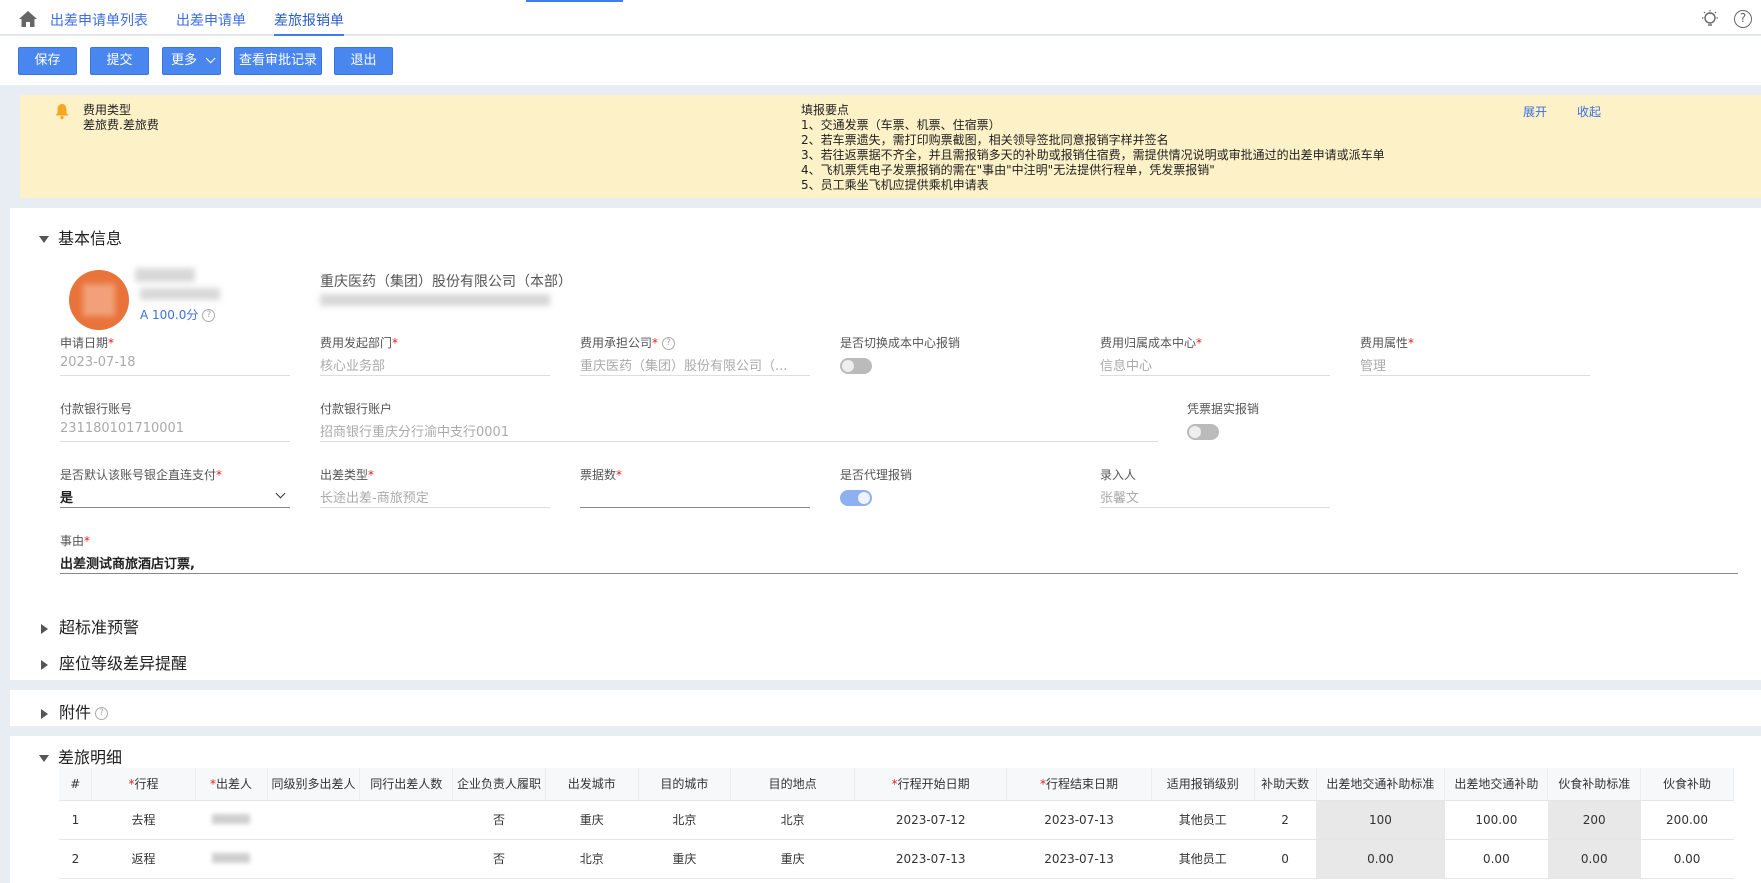 Image resolution: width=1761 pixels, height=883 pixels. Describe the element at coordinates (80, 237) in the screenshot. I see `basic-info-header: 基本信息` at that location.